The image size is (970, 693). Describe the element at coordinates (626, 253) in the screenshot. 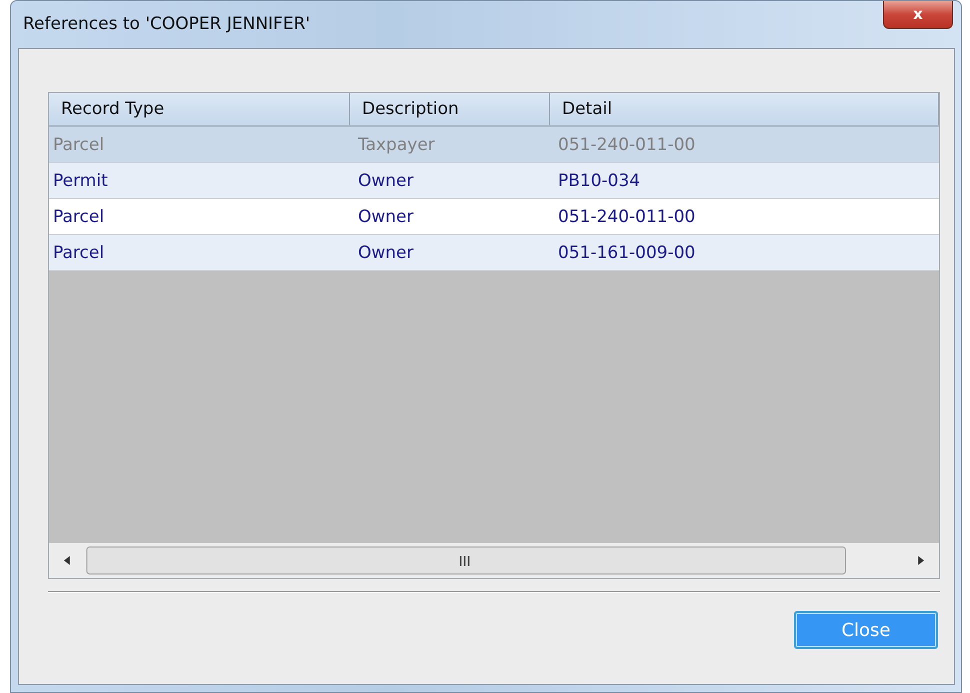

I see `table-cell-text: 051-161-009-00` at that location.